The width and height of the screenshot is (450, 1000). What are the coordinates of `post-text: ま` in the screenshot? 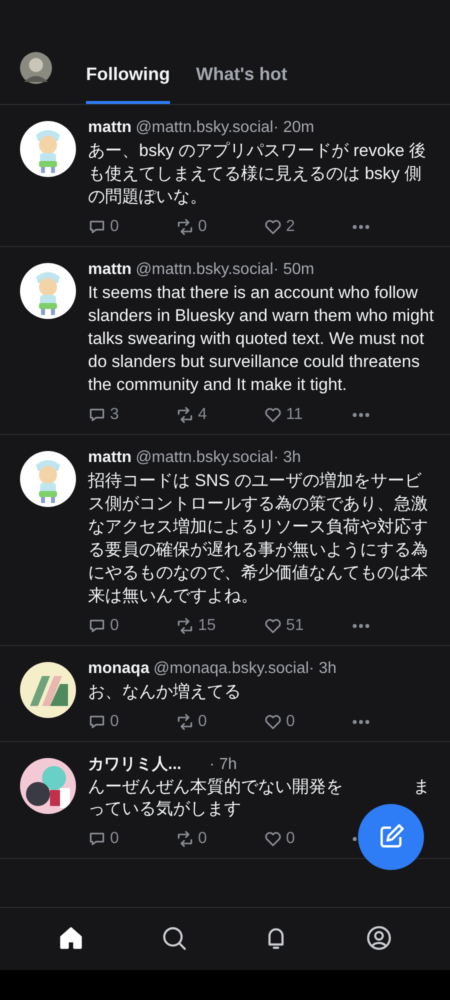 It's located at (421, 787).